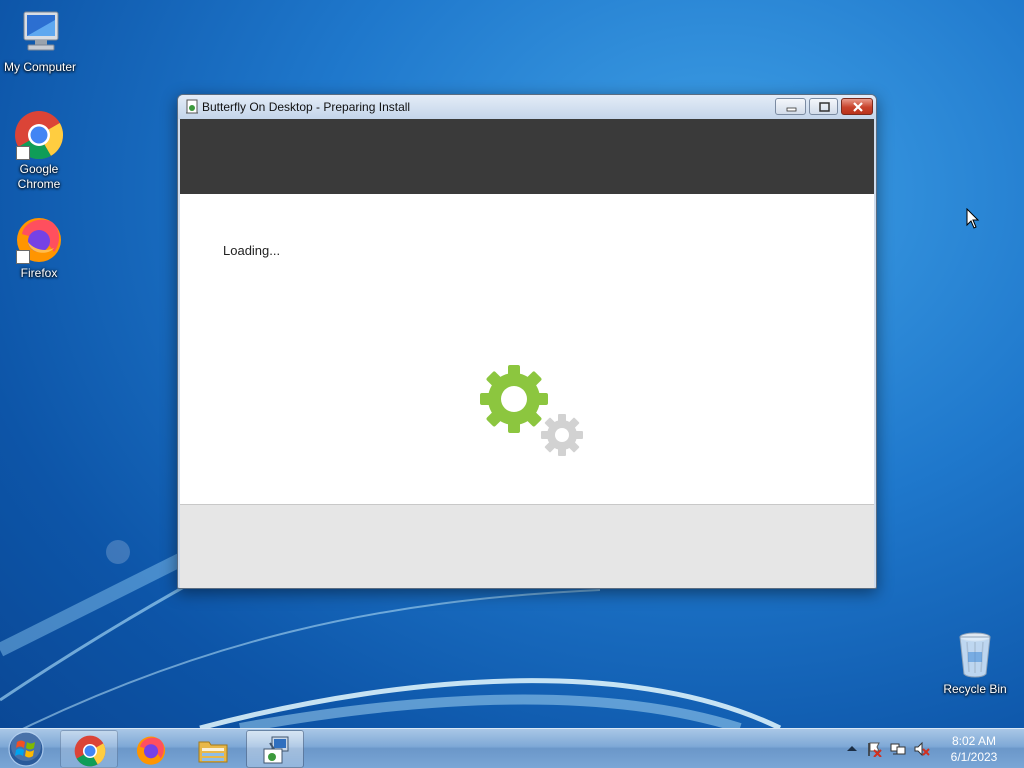  What do you see at coordinates (898, 749) in the screenshot?
I see `network-icon` at bounding box center [898, 749].